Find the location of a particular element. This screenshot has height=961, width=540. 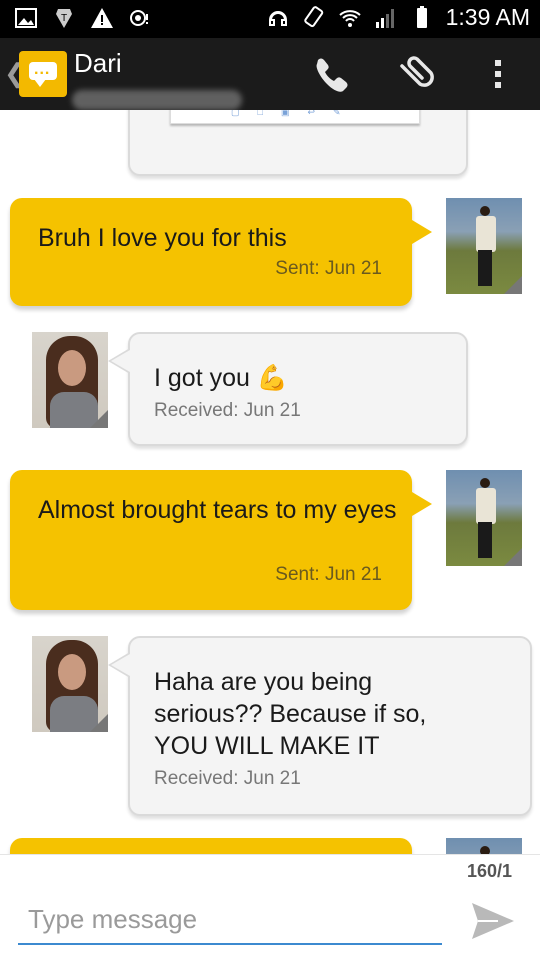

svg-text: T is located at coordinates (64, 18).